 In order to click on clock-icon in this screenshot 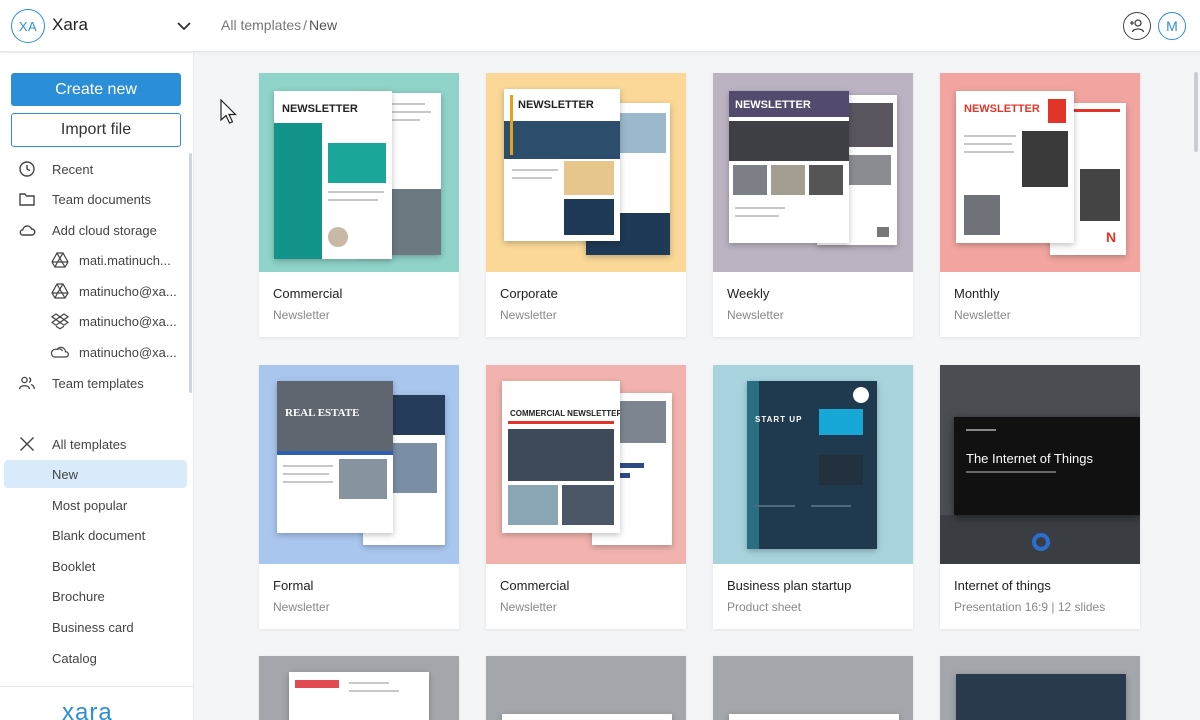, I will do `click(27, 169)`.